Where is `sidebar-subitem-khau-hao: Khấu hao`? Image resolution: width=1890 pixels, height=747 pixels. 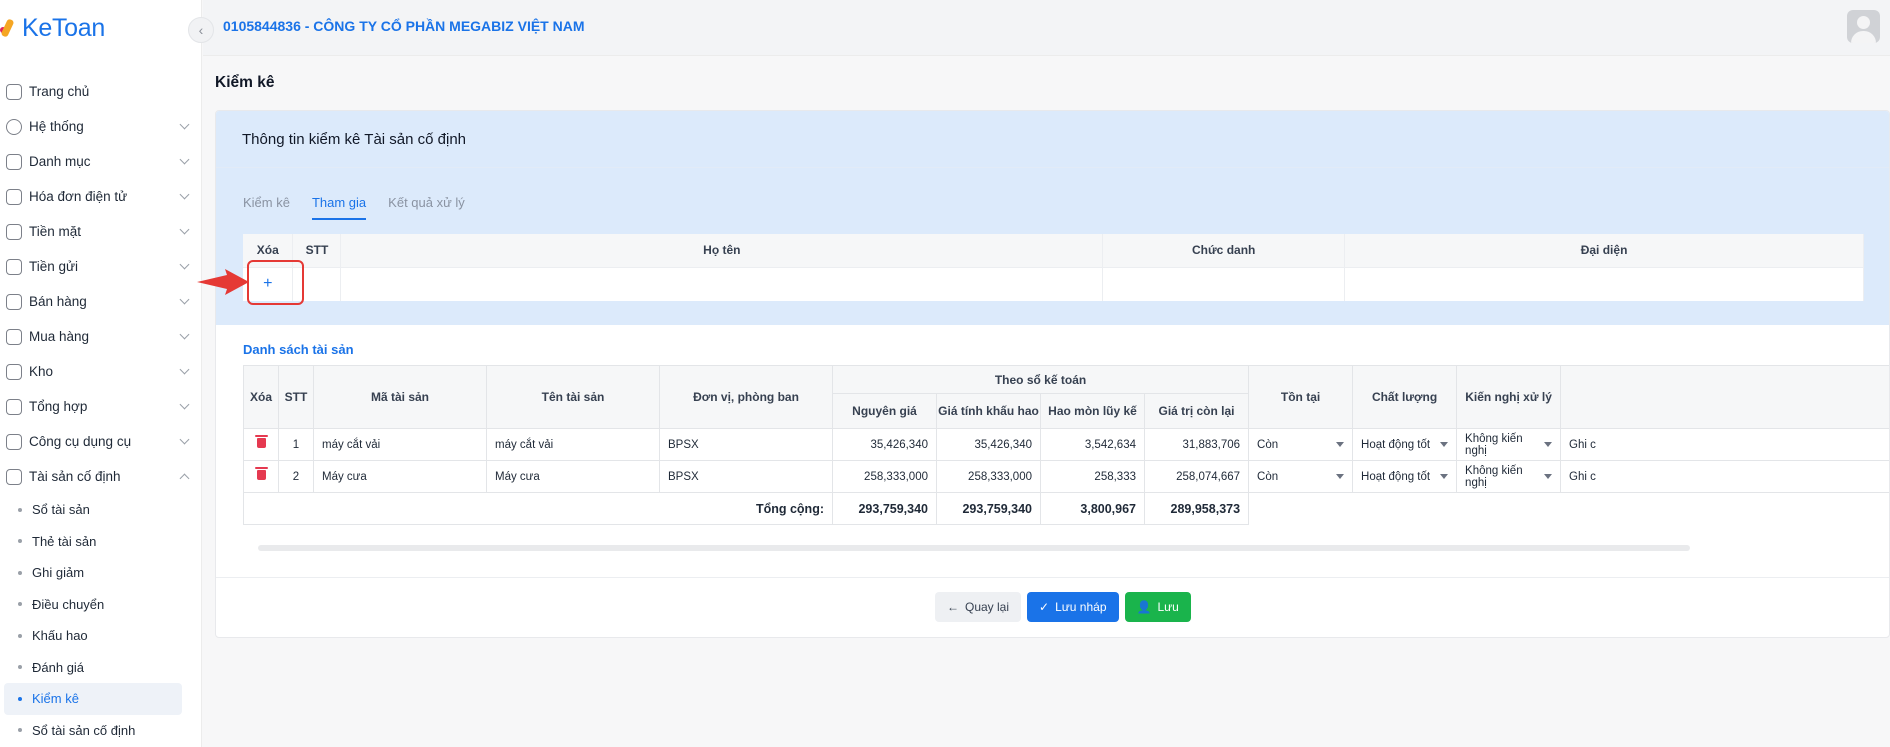
sidebar-subitem-khau-hao: Khấu hao is located at coordinates (101, 636).